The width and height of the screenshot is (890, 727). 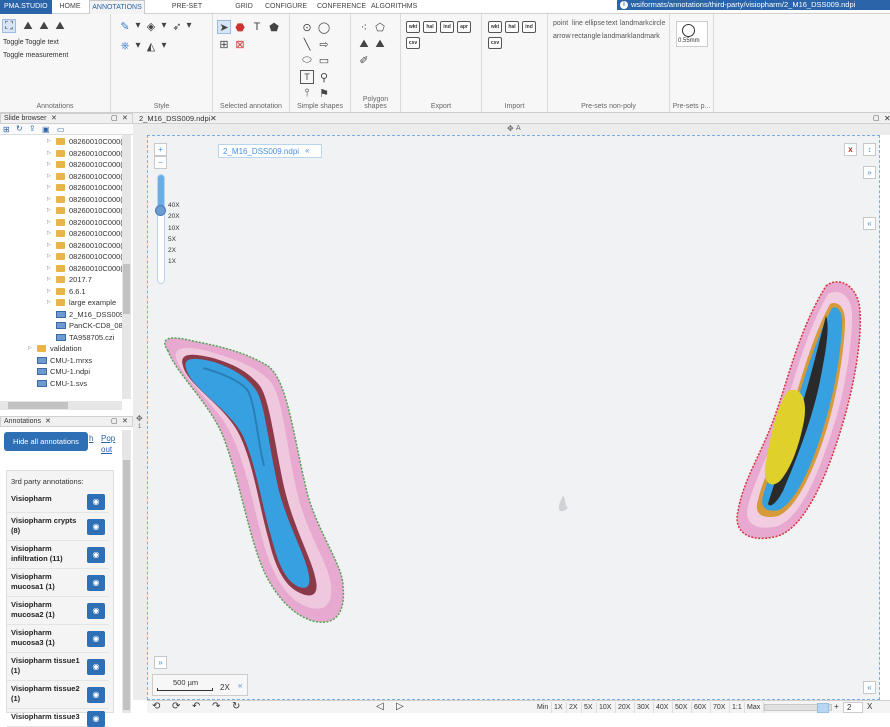 I want to click on tree-hscrollbar, so click(x=61, y=405).